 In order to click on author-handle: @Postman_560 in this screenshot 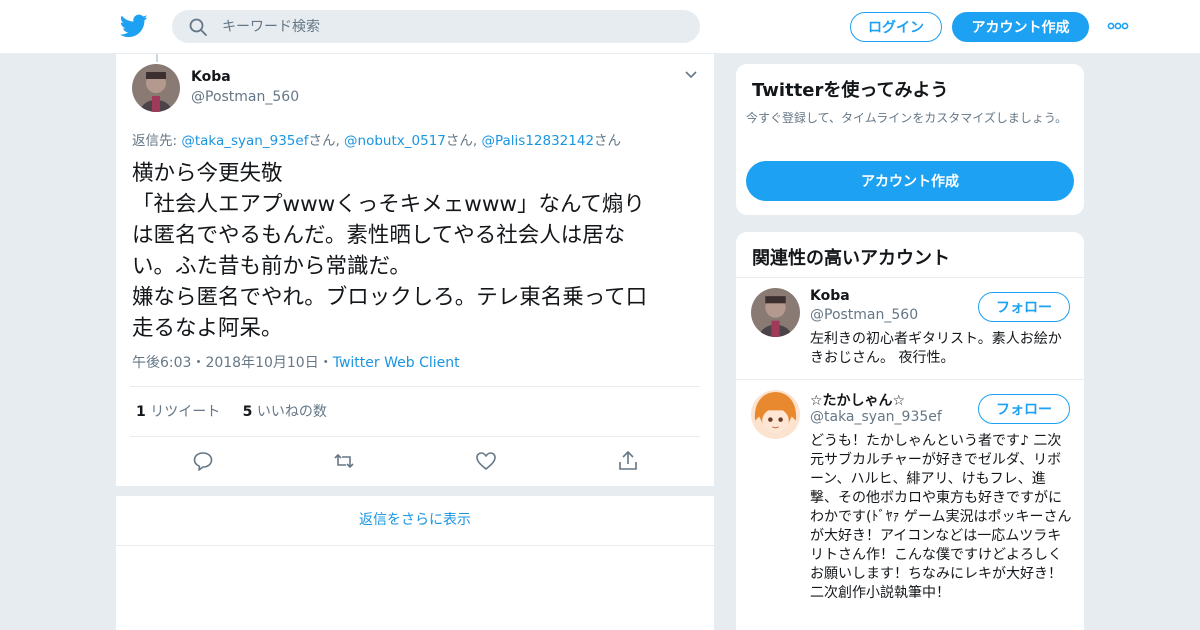, I will do `click(245, 97)`.